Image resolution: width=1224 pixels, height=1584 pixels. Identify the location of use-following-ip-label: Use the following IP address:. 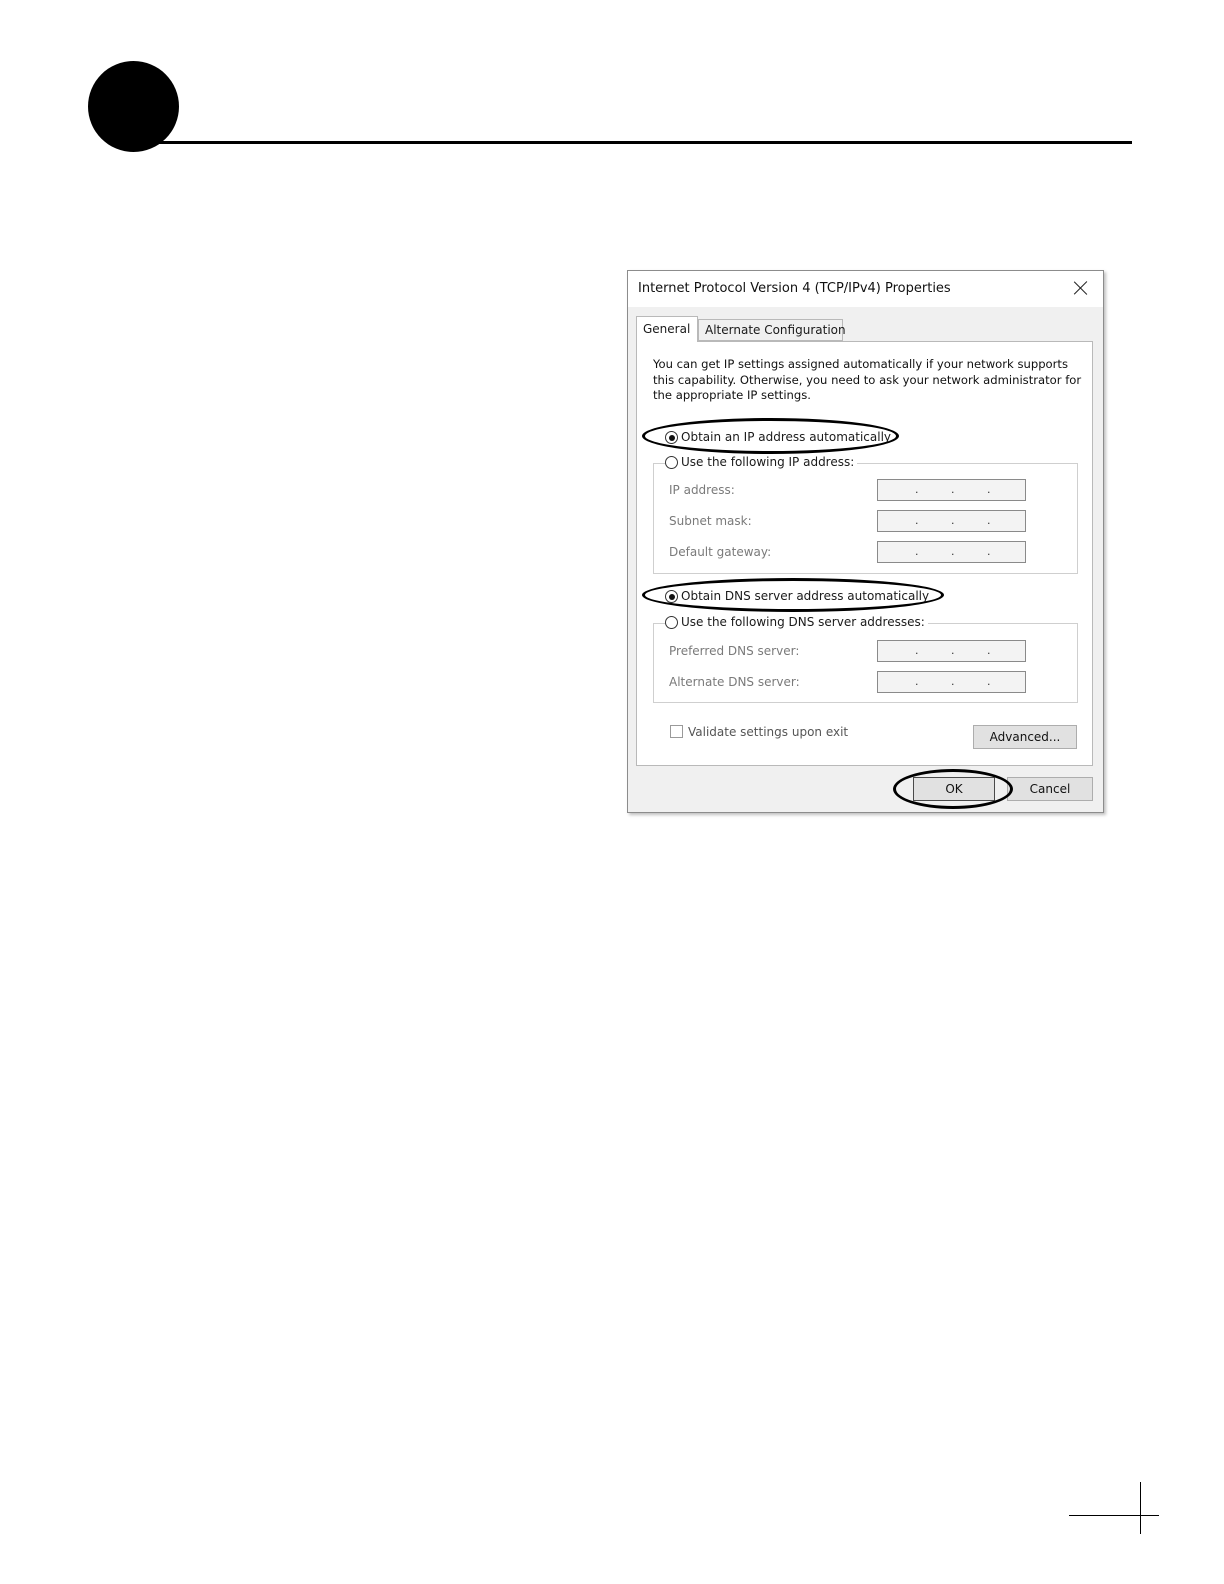
(768, 462).